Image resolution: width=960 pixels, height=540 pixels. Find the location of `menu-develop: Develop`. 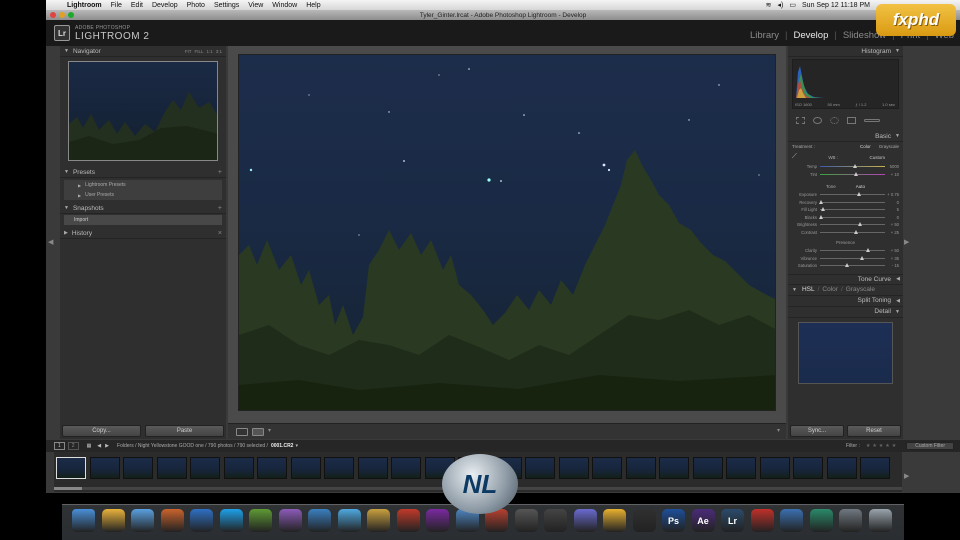

menu-develop: Develop is located at coordinates (165, 5).